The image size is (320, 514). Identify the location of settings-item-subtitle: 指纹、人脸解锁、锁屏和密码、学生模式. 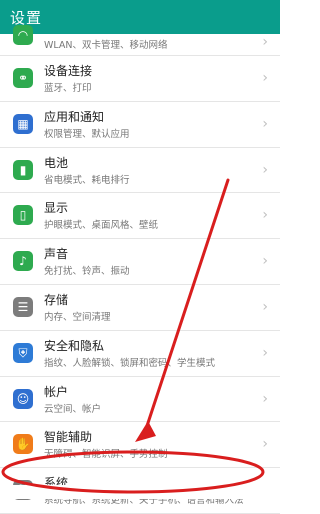
(130, 363).